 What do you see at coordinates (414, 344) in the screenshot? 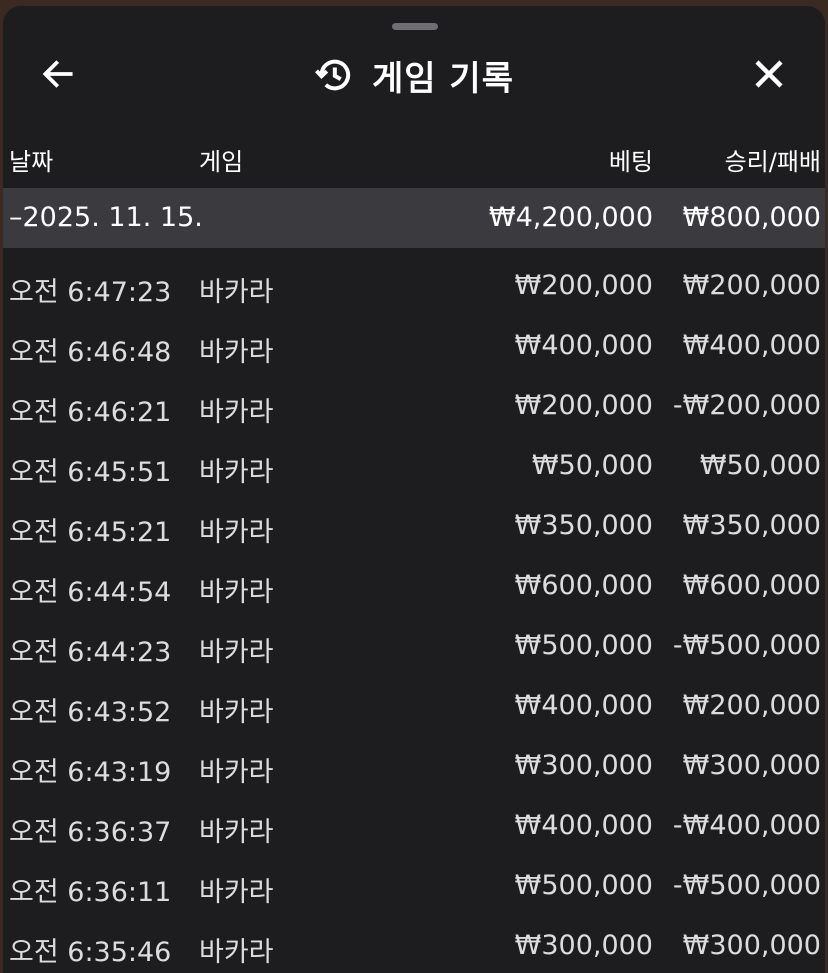
I see `table-row: 오전 6:46:48 바카라 ₩400,000 ₩400,000` at bounding box center [414, 344].